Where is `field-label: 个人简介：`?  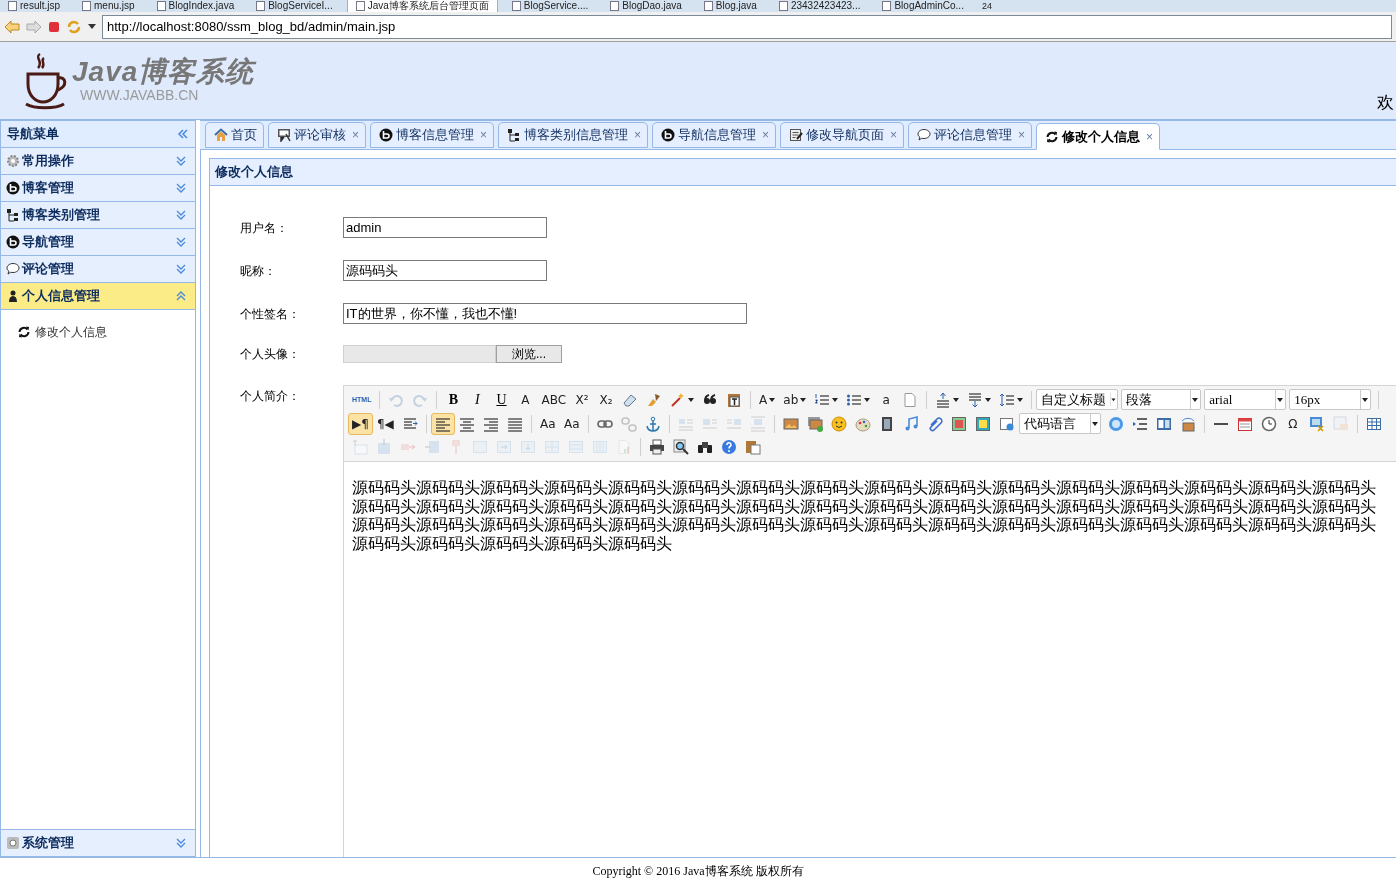 field-label: 个人简介： is located at coordinates (270, 396).